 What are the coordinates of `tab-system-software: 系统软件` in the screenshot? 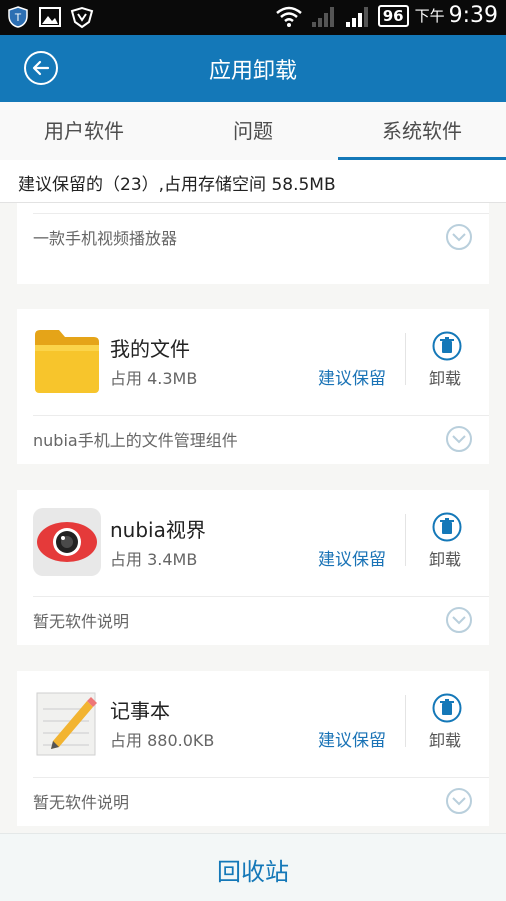 It's located at (422, 131).